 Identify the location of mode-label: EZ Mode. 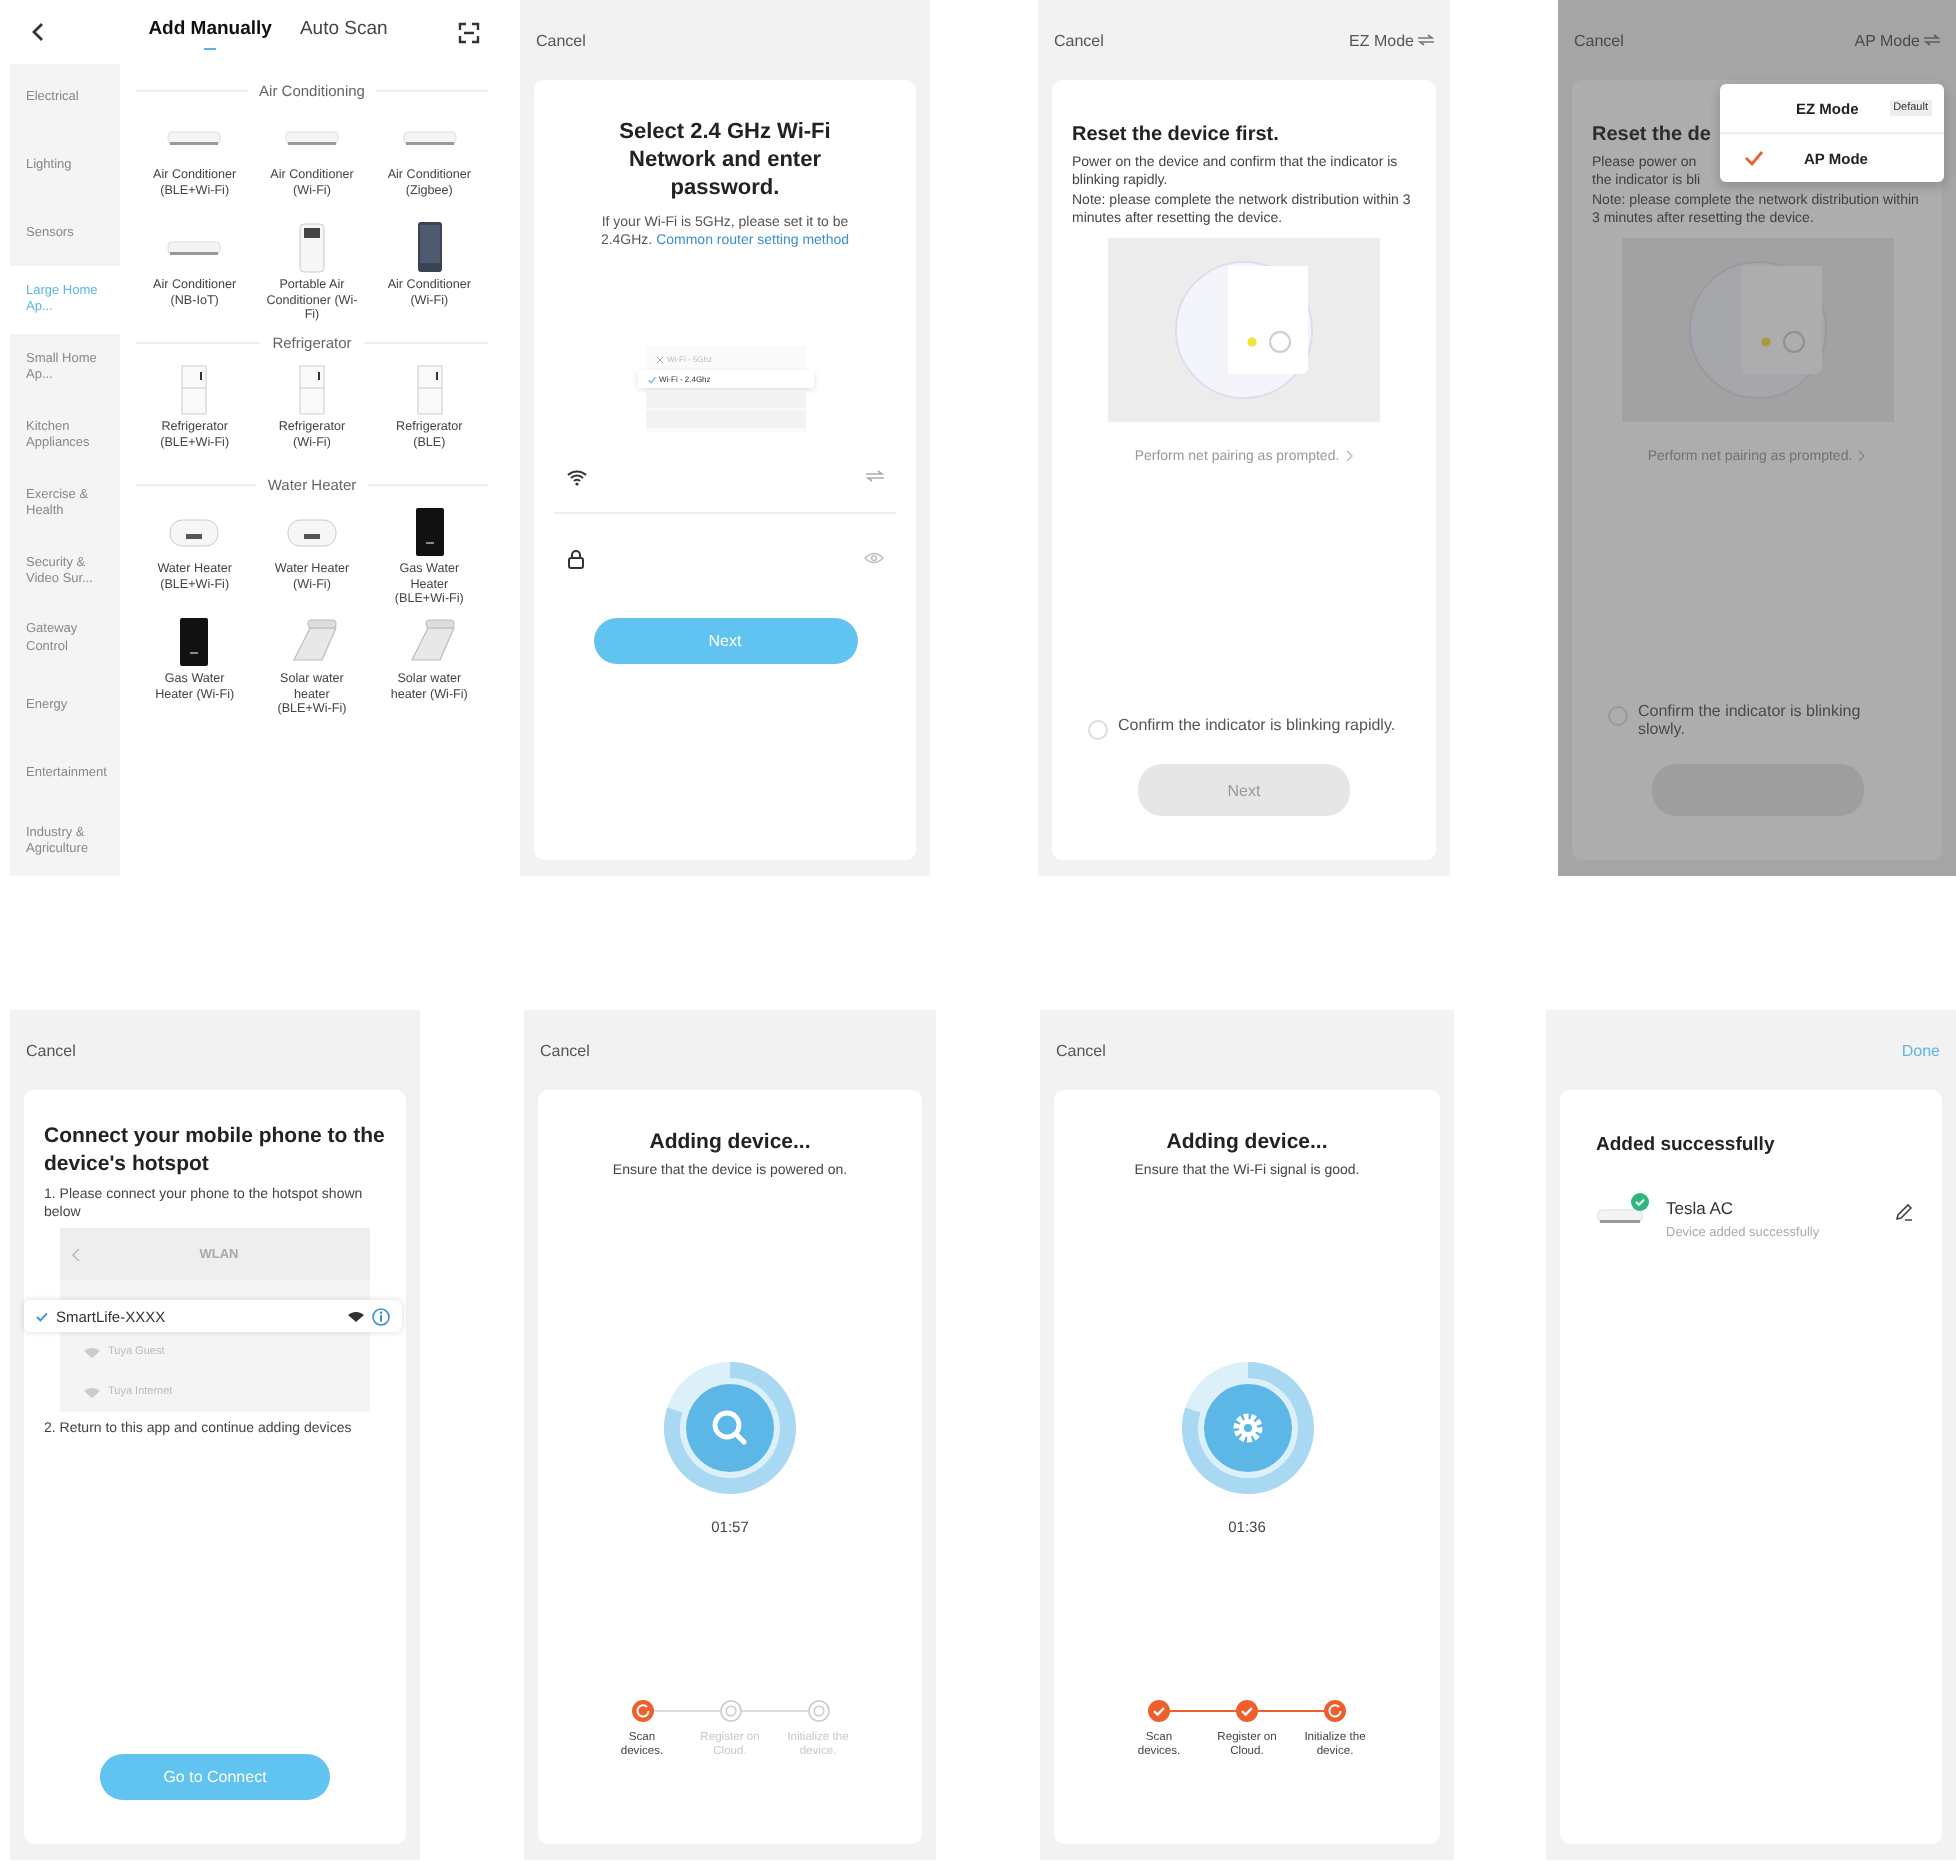
(1381, 40).